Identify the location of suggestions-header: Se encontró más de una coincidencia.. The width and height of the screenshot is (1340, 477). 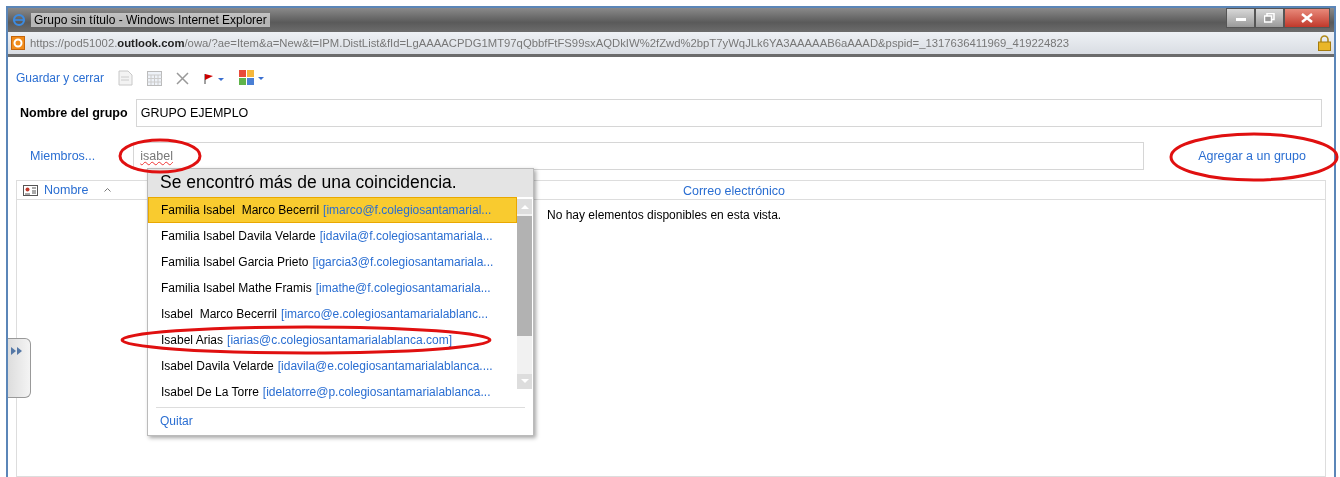
(340, 183).